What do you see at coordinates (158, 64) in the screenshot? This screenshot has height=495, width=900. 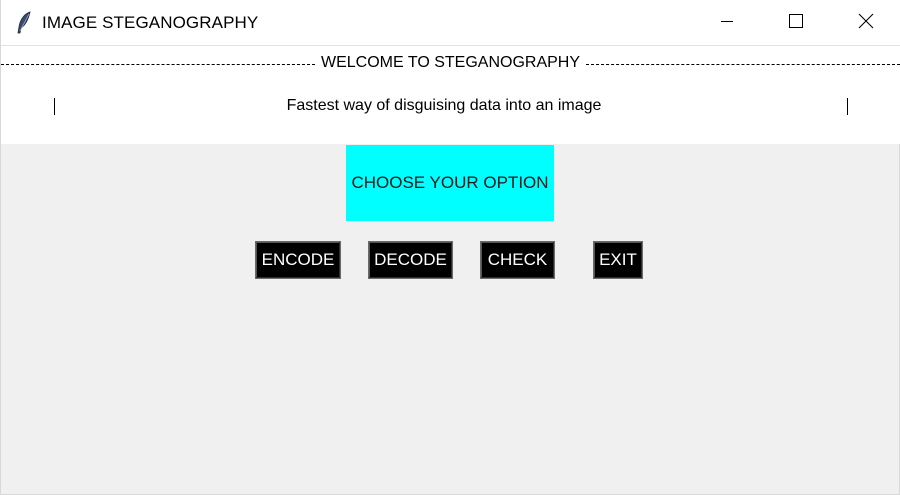 I see `dashed-divider-left` at bounding box center [158, 64].